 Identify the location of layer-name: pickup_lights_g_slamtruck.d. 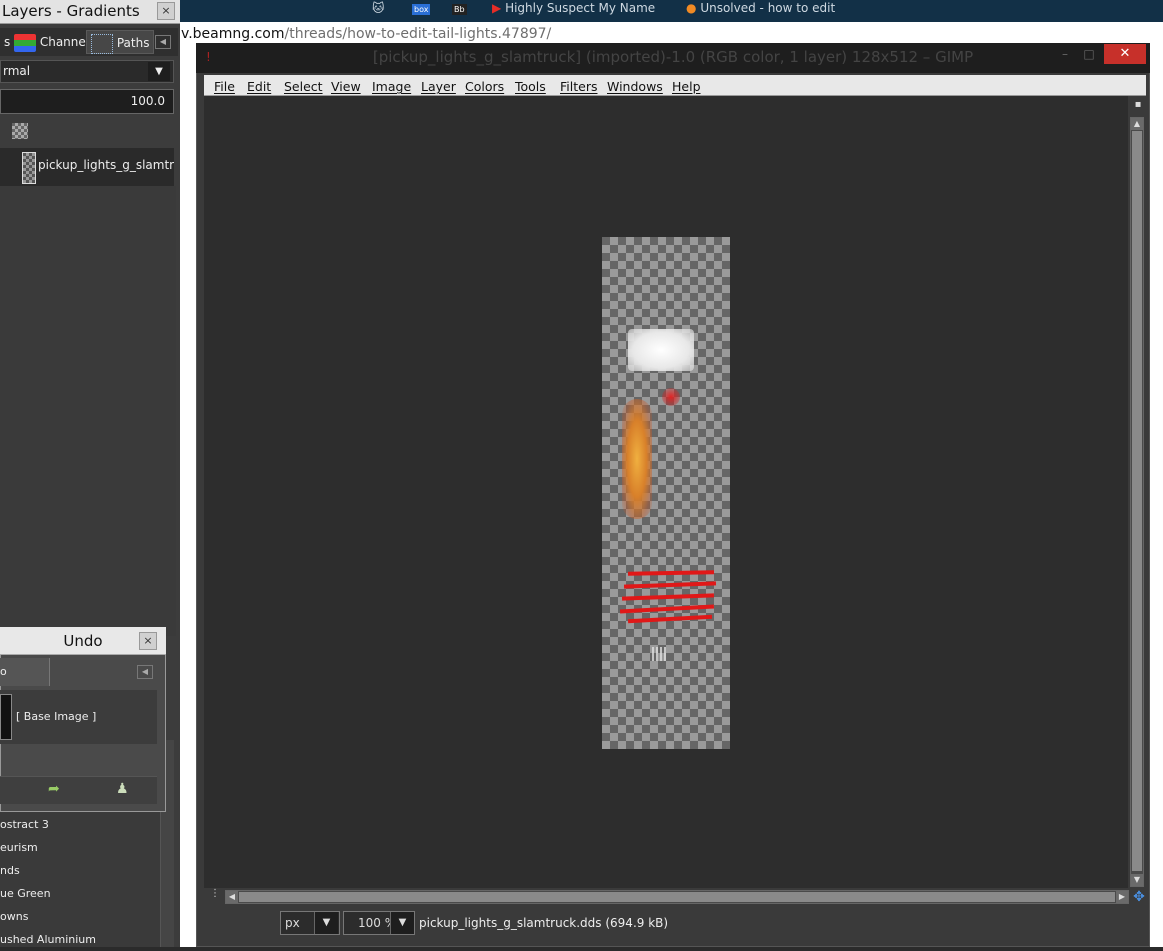
(106, 165).